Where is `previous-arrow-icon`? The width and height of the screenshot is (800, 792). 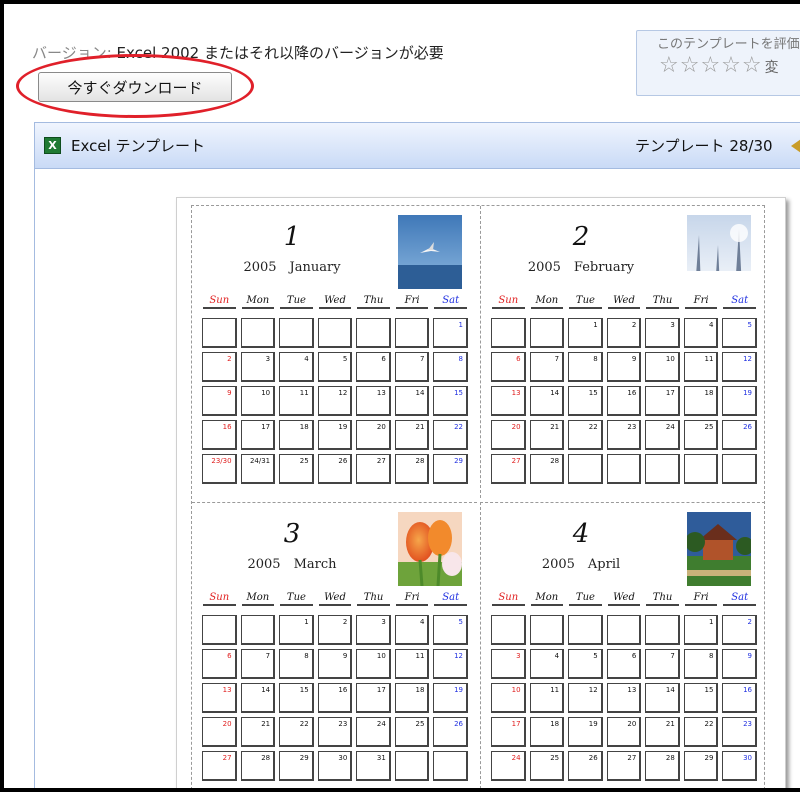
previous-arrow-icon is located at coordinates (795, 146).